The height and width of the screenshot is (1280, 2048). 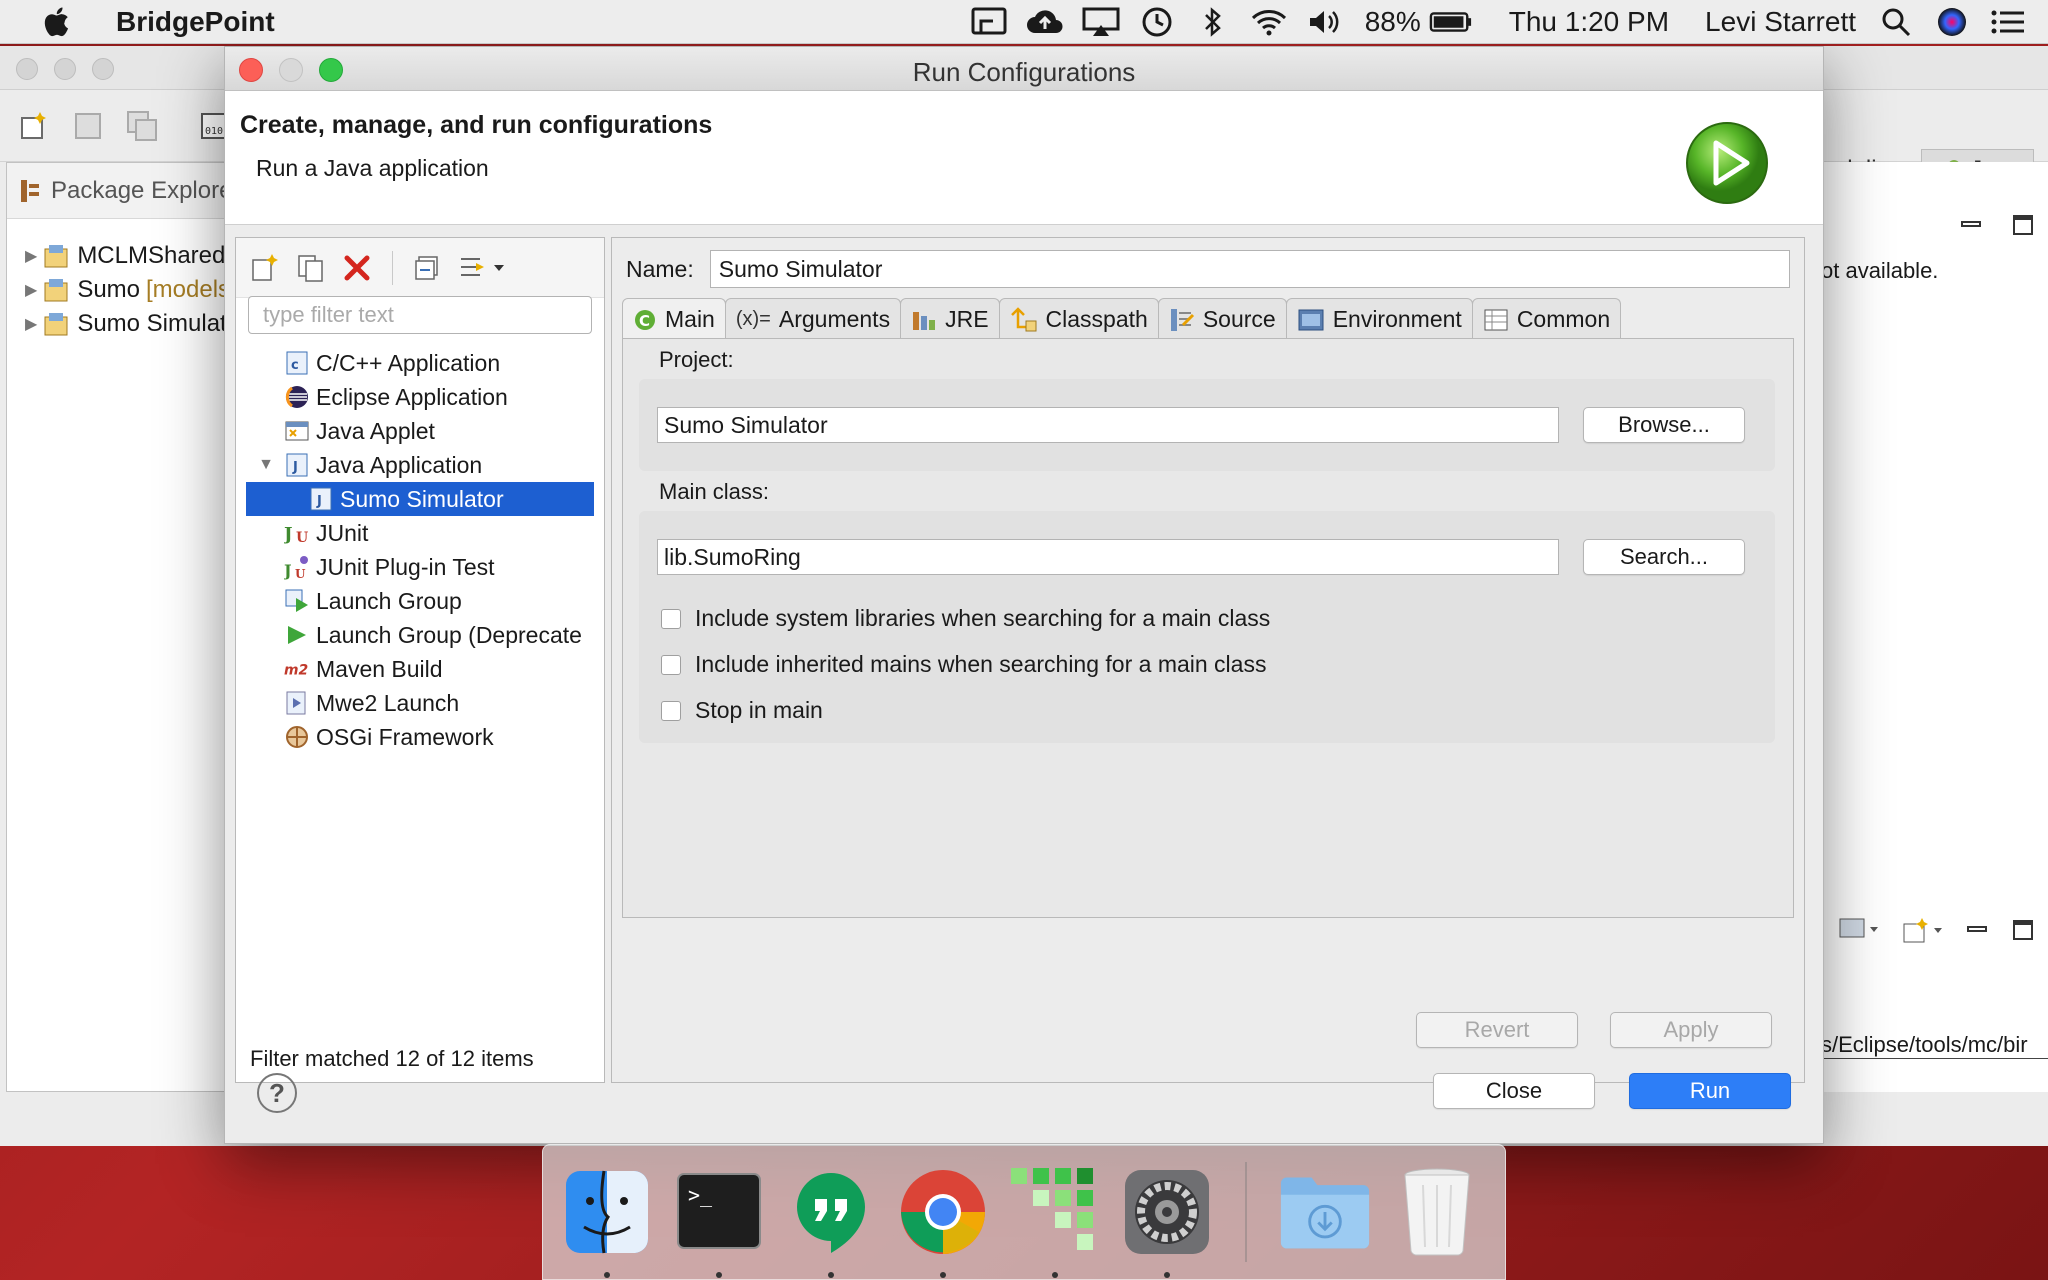 I want to click on config-type-item: J U JUnit Plug-in Test, so click(x=420, y=567).